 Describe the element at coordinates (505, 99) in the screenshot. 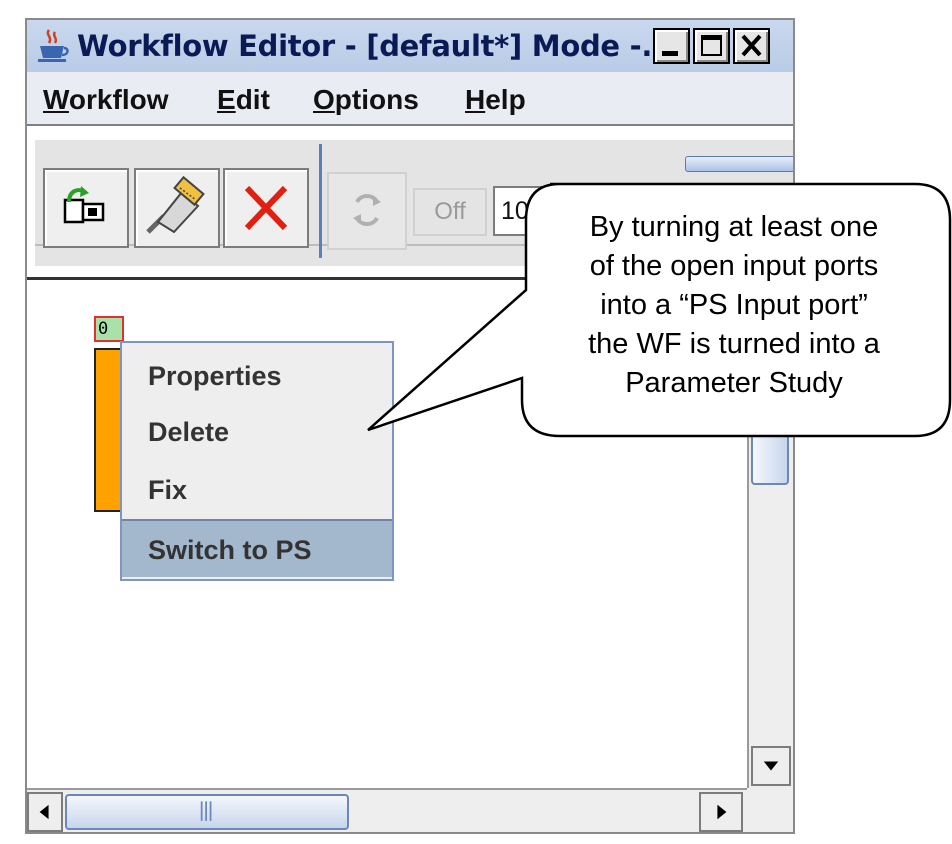

I see `menu-help-rest: elp` at that location.